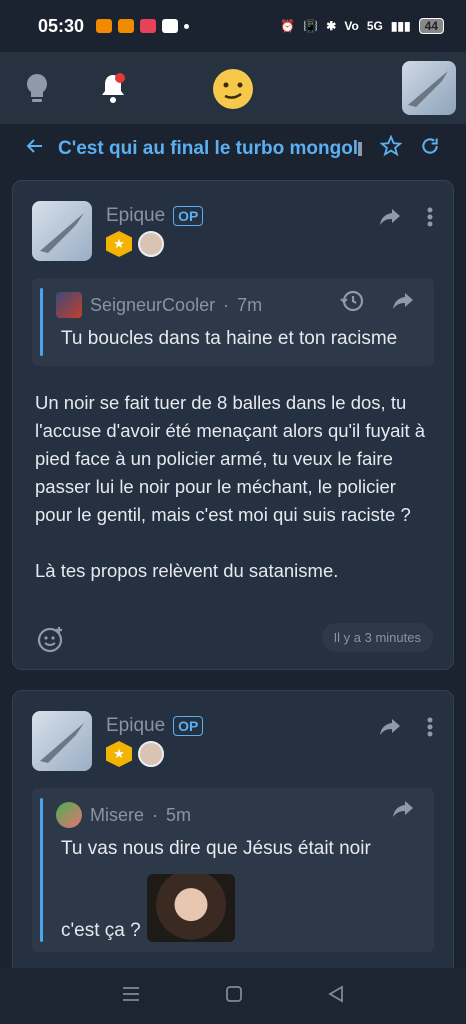  Describe the element at coordinates (431, 26) in the screenshot. I see `battery-indicator: 44` at that location.